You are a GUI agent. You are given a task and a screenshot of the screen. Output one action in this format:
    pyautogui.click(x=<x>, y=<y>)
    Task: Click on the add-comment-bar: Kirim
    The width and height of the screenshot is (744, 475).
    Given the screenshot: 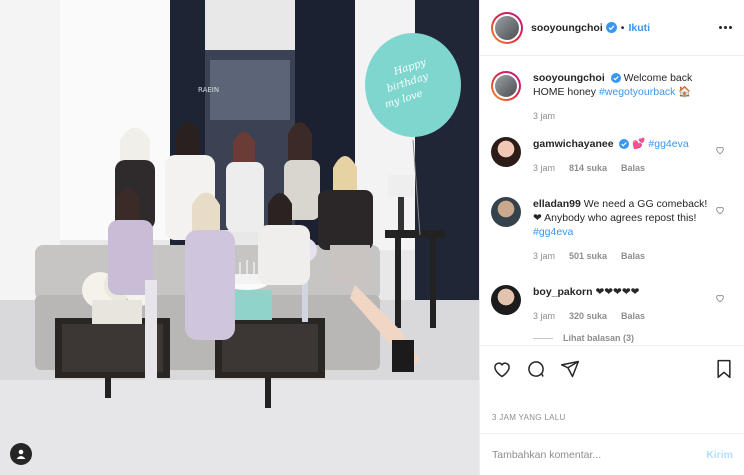 What is the action you would take?
    pyautogui.click(x=612, y=454)
    